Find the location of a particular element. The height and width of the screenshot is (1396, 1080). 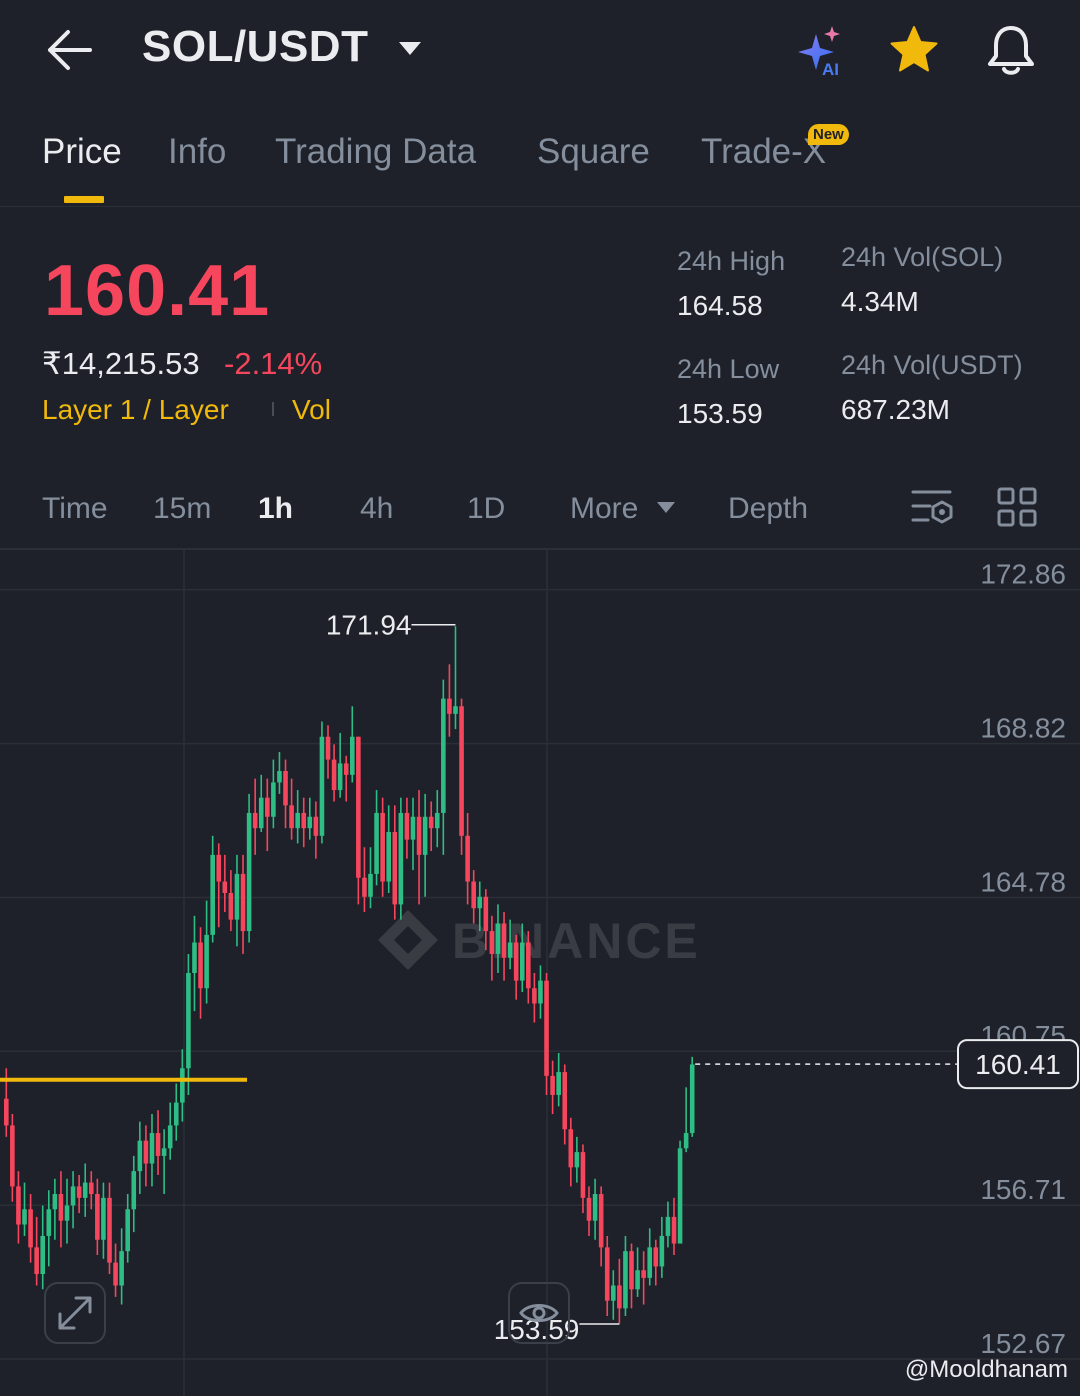

toggle-view-button is located at coordinates (539, 1313).